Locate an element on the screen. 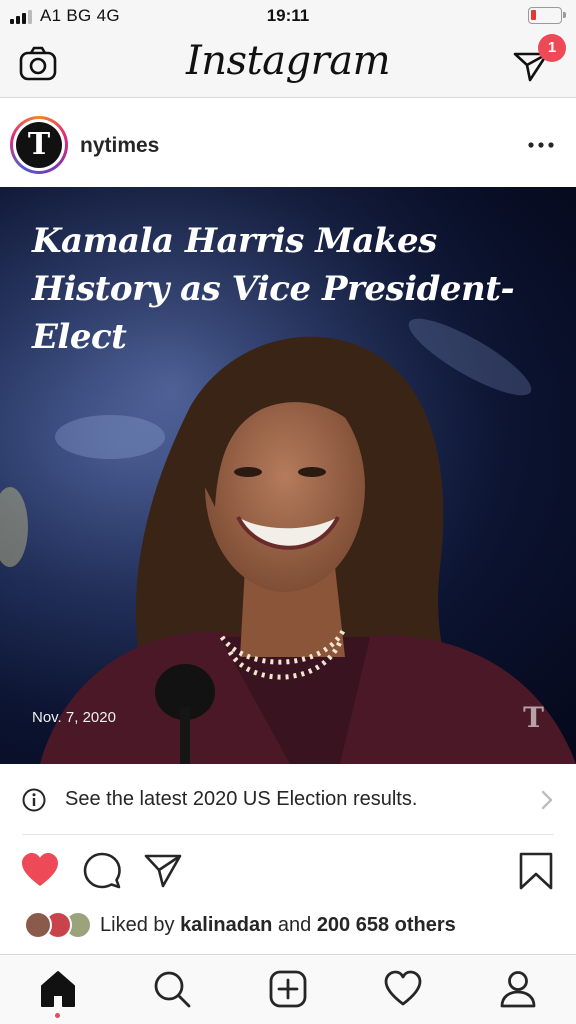 The image size is (576, 1024). post-header: T nytimes is located at coordinates (288, 143).